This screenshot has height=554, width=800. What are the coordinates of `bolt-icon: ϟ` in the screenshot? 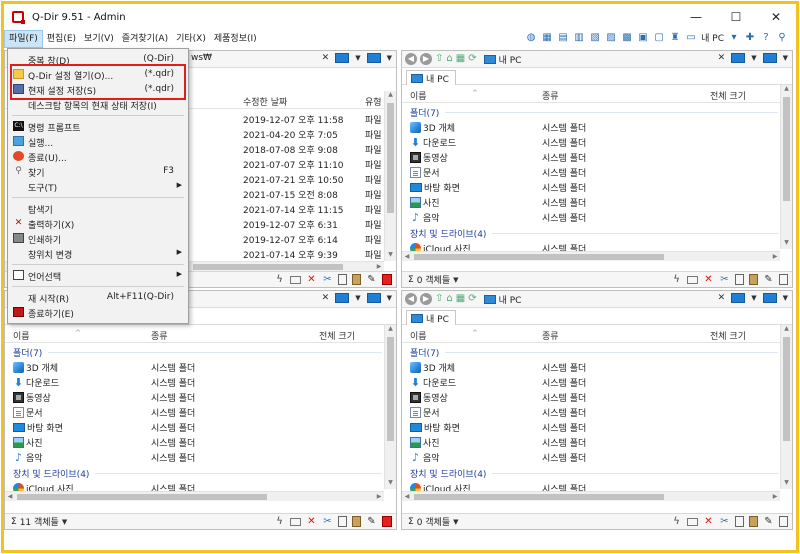 It's located at (676, 279).